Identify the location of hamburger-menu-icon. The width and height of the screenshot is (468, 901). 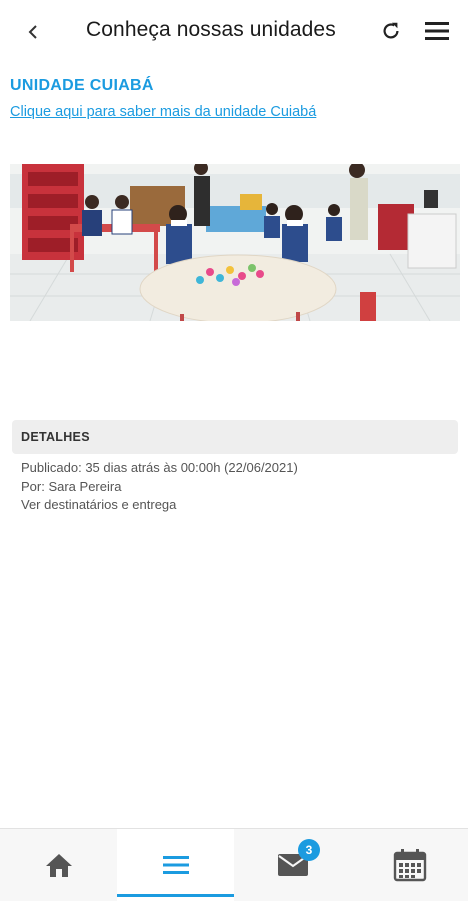
(437, 31).